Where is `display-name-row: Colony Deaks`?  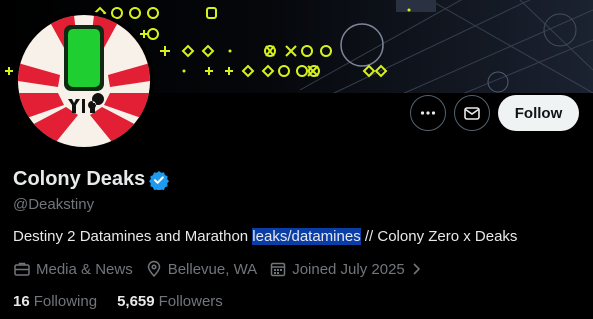
display-name-row: Colony Deaks is located at coordinates (91, 179).